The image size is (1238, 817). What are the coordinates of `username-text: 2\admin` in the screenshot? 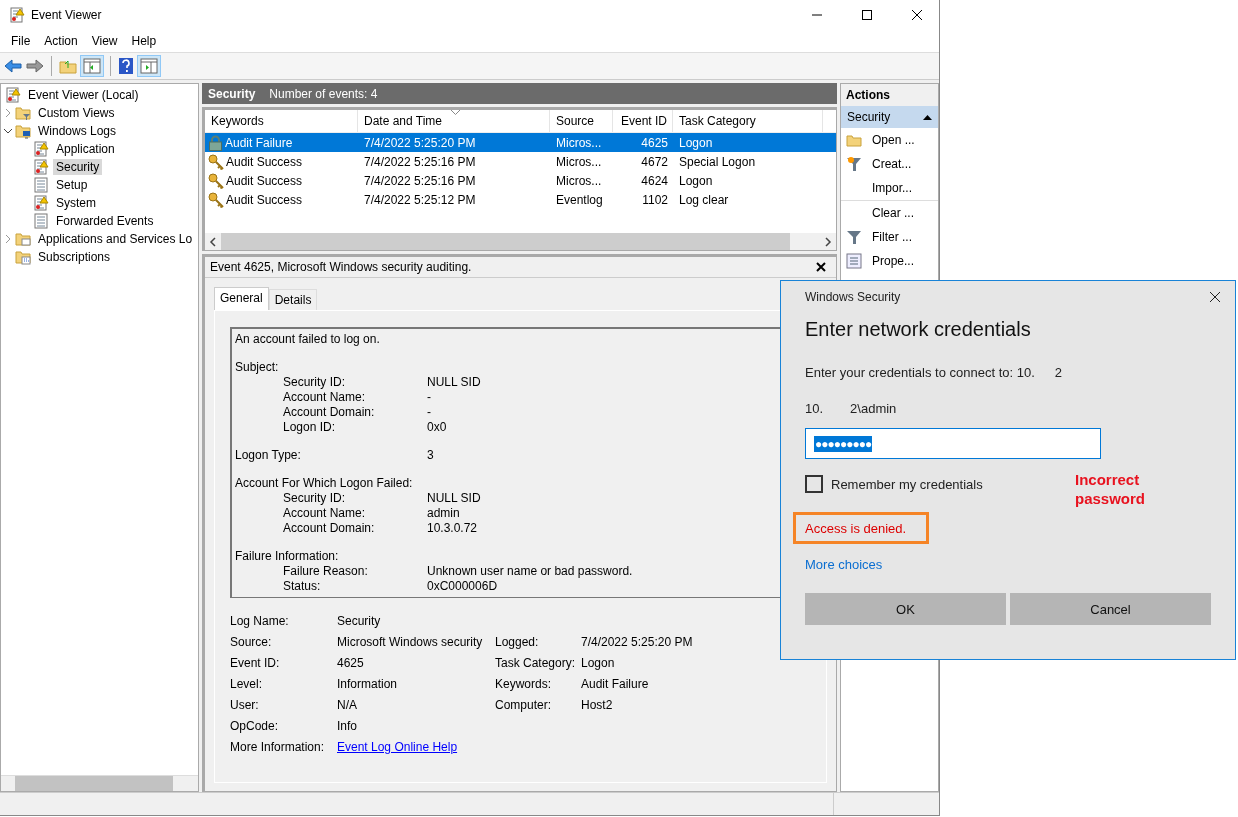 It's located at (873, 408).